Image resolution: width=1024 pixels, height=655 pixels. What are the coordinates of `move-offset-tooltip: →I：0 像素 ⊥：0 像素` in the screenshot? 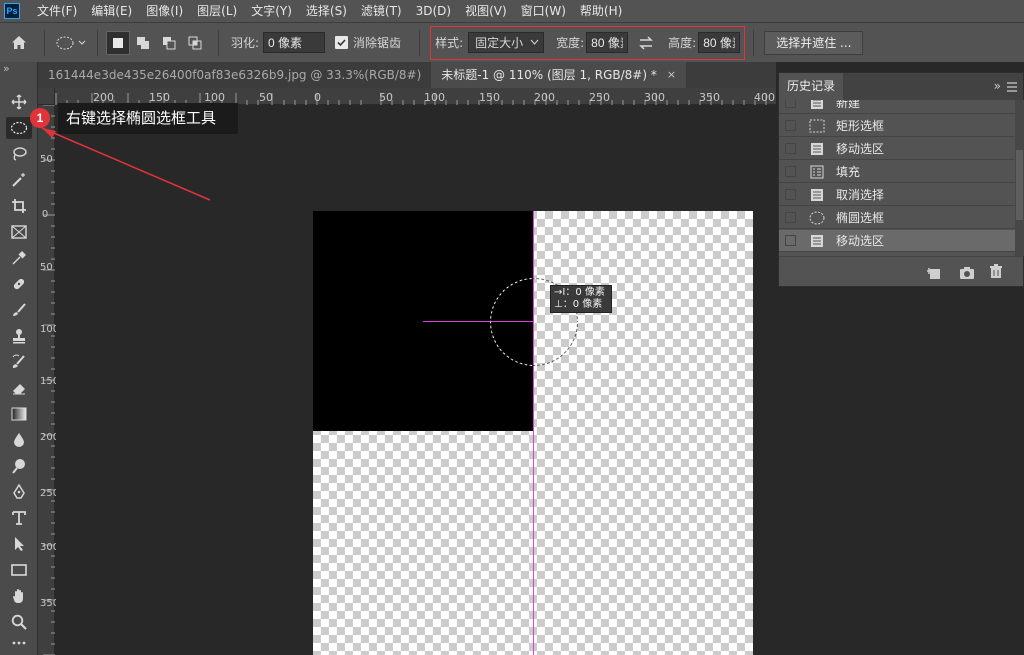 It's located at (581, 299).